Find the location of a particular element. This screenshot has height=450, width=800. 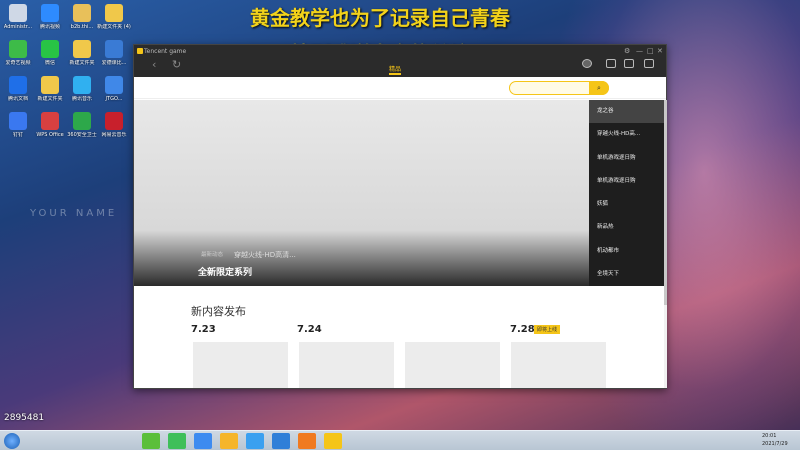

taskbar: 20:01 2021/7/29 is located at coordinates (400, 440).